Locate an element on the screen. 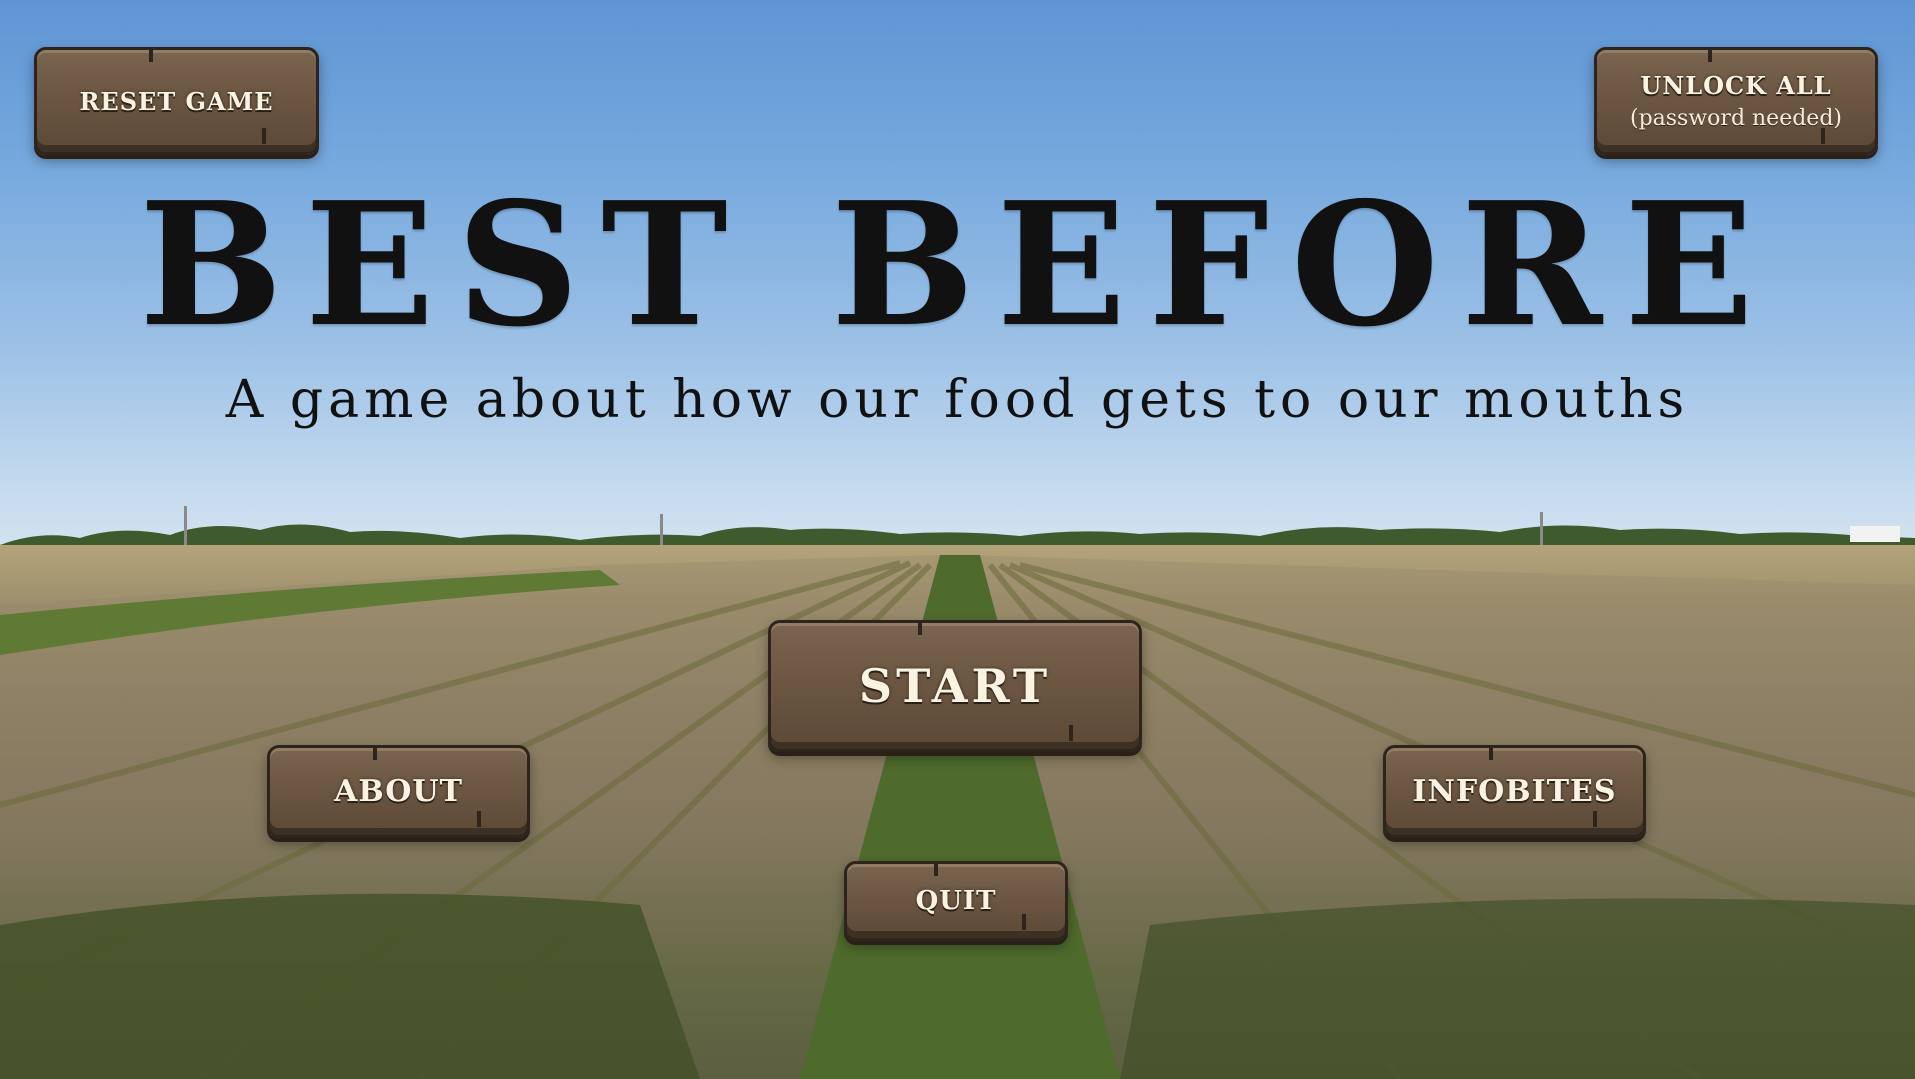 Image resolution: width=1915 pixels, height=1079 pixels. quit-button: QUIT is located at coordinates (956, 901).